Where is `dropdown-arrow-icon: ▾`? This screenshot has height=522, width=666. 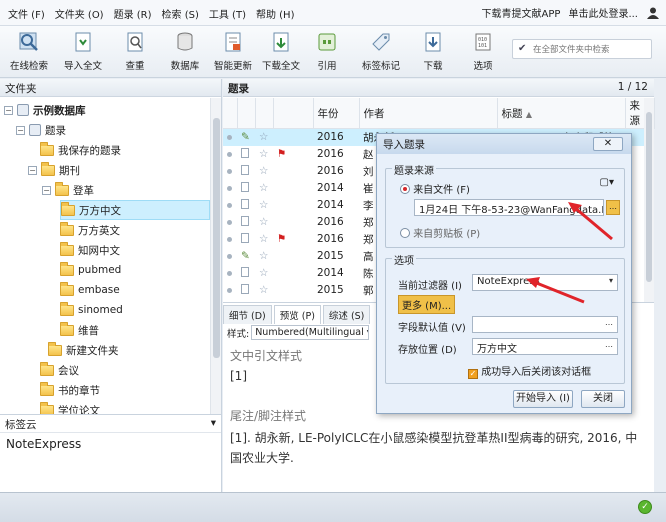
dropdown-arrow-icon: ▾ is located at coordinates (213, 423).